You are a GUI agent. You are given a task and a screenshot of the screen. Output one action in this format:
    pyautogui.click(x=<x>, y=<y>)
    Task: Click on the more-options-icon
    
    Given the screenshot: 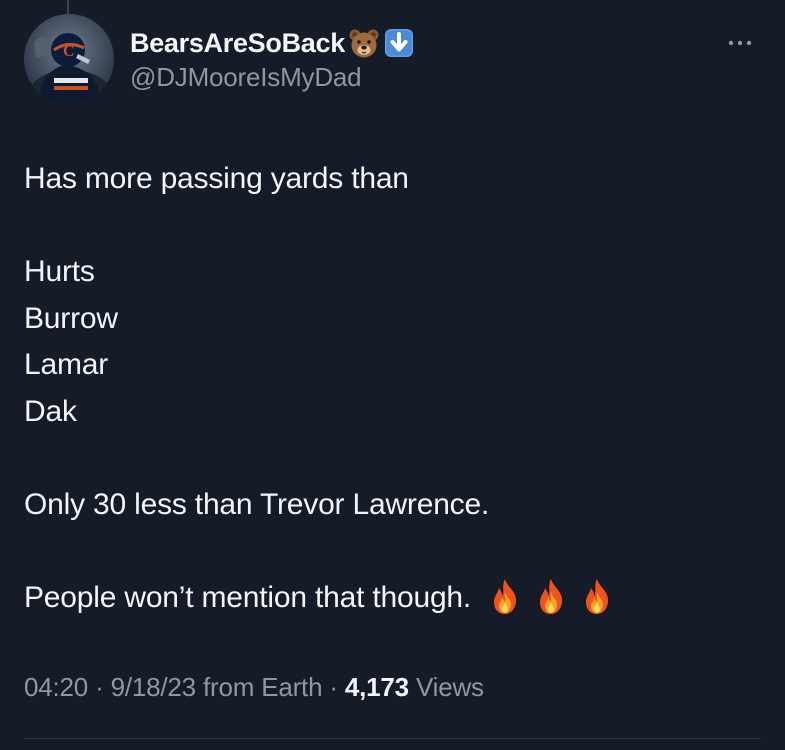 What is the action you would take?
    pyautogui.click(x=740, y=43)
    